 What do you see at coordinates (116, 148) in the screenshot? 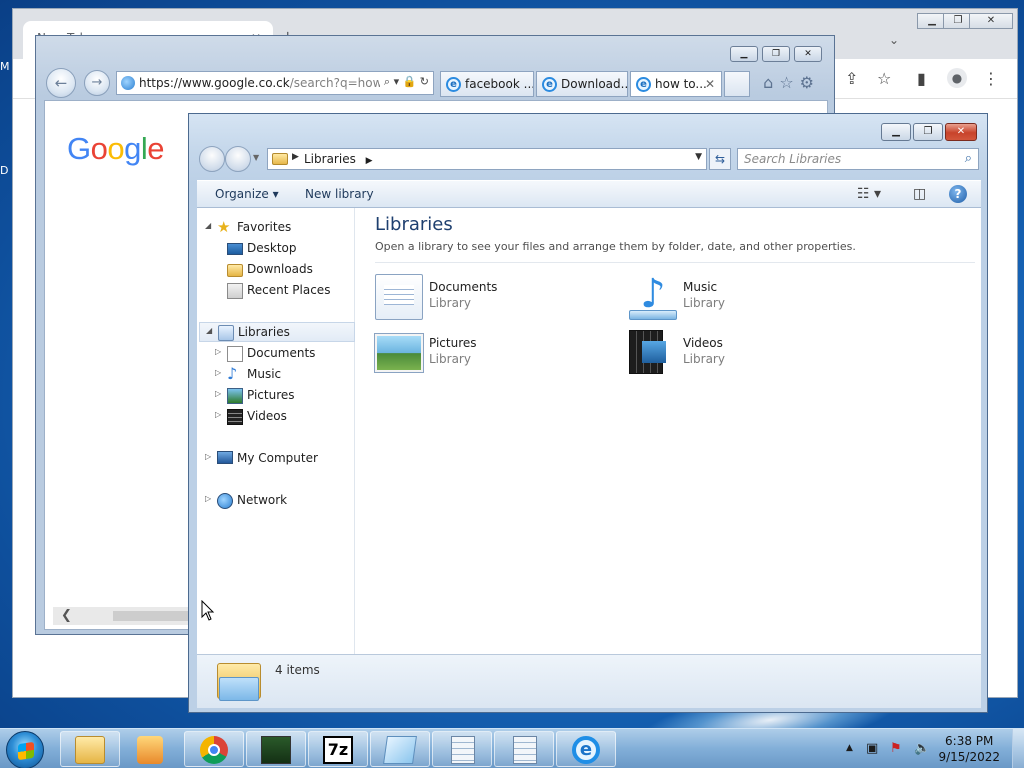
I see `google-logo: Google` at bounding box center [116, 148].